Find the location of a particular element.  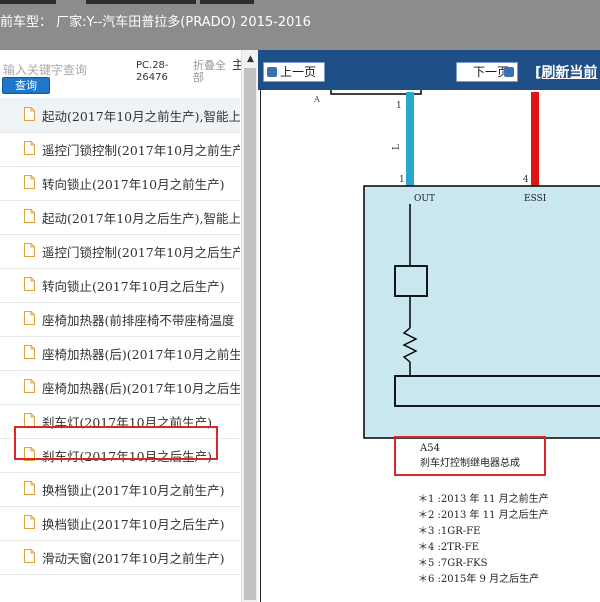

fold-all-button: 折叠全部 is located at coordinates (212, 72).